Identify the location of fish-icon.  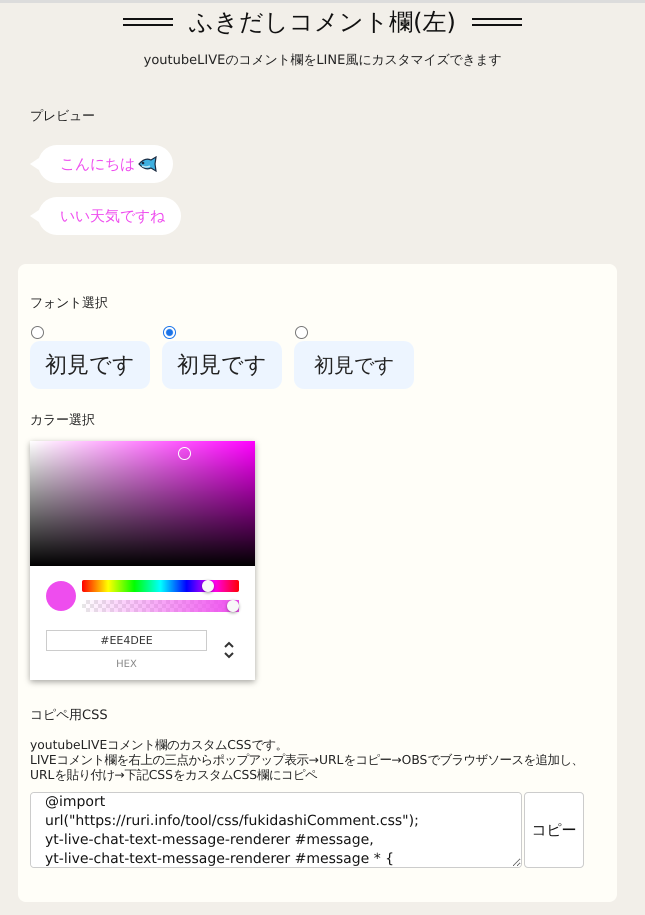
(147, 164).